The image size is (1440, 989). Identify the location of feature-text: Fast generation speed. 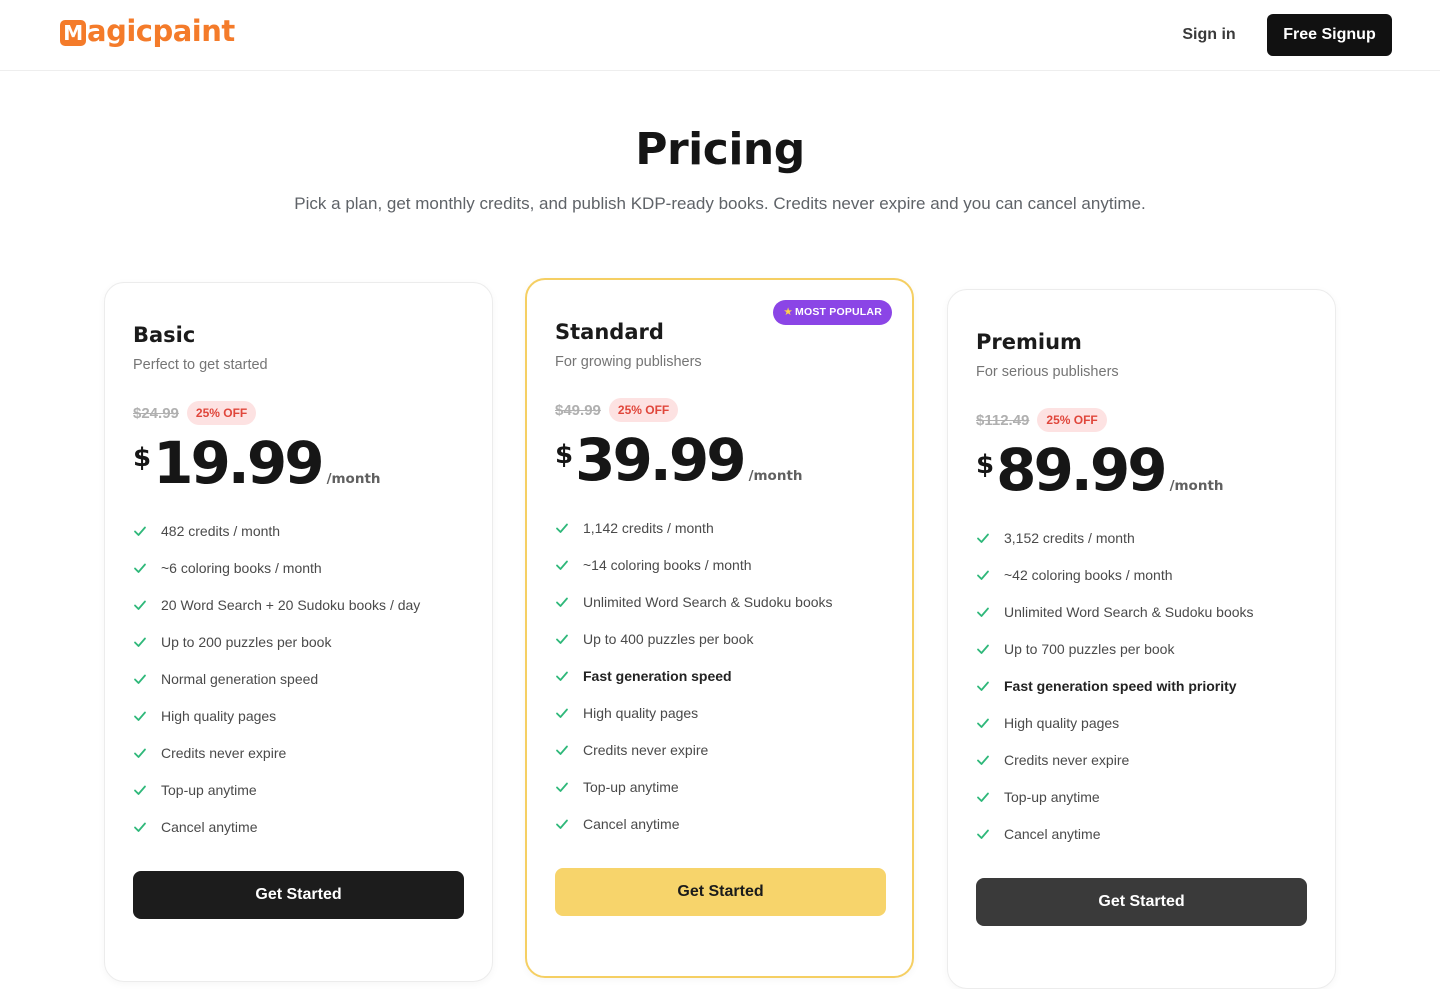
(657, 676).